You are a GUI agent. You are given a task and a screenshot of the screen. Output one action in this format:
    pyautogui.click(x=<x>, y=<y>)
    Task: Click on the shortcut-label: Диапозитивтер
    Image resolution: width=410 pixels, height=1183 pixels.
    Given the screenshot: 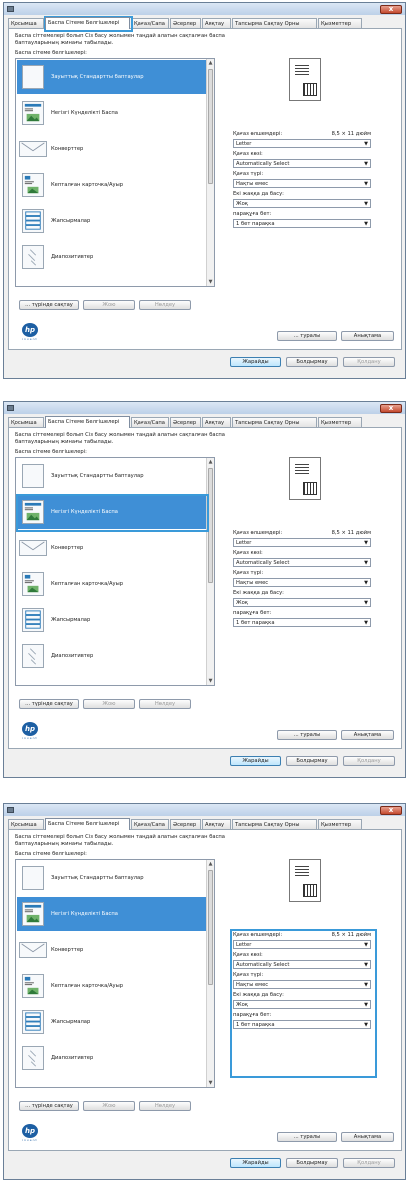 What is the action you would take?
    pyautogui.click(x=72, y=257)
    